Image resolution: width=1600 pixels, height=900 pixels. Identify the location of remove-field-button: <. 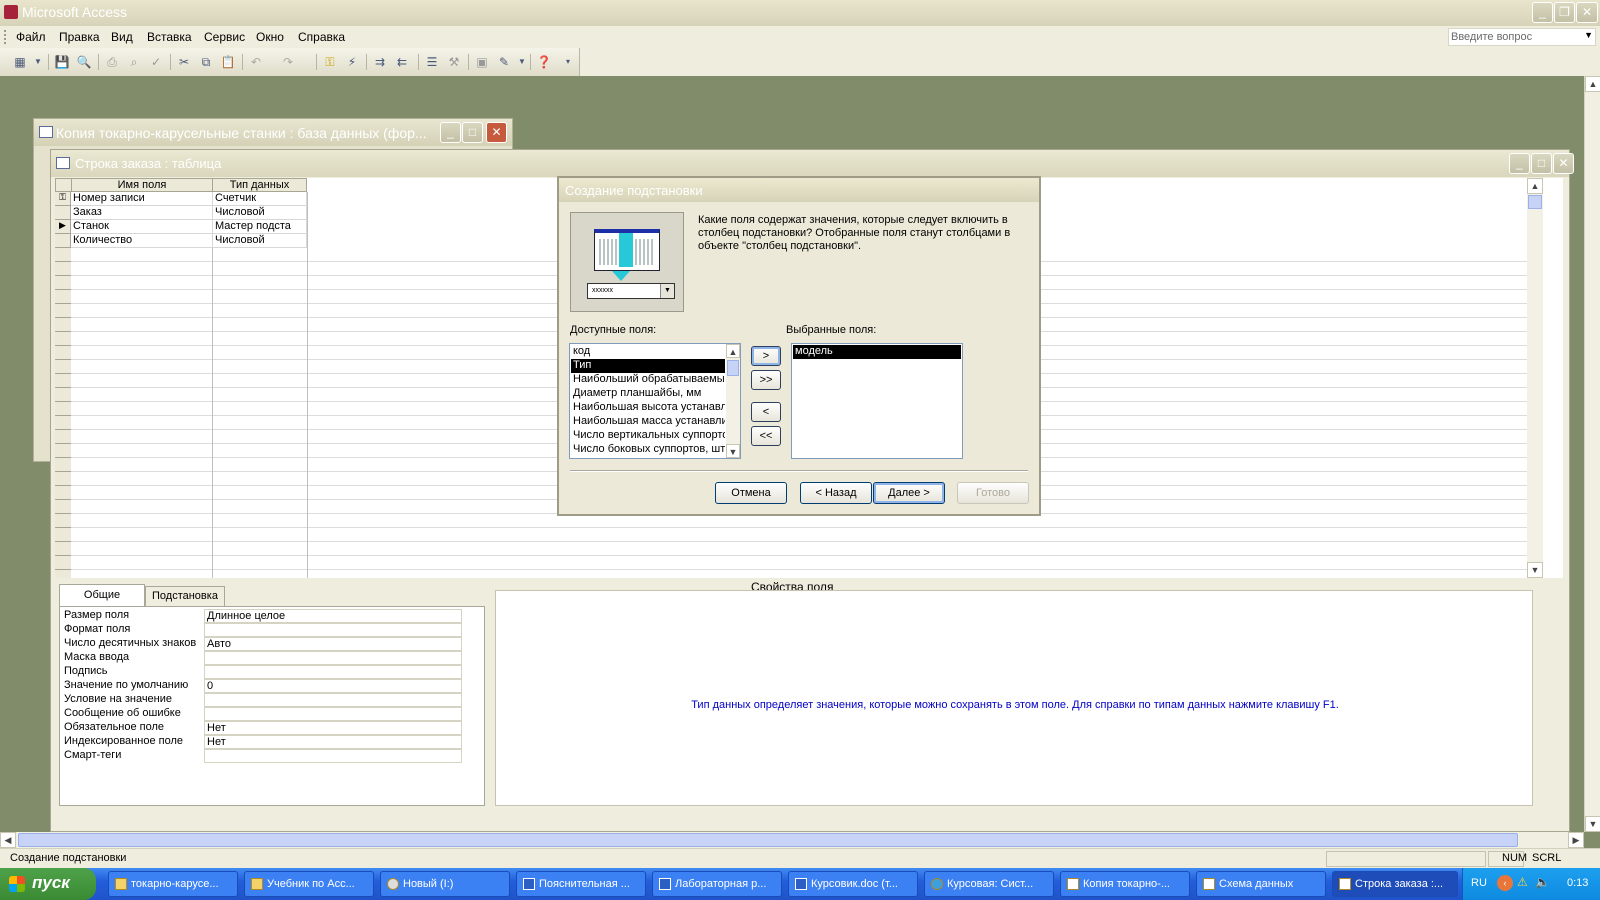
(766, 412).